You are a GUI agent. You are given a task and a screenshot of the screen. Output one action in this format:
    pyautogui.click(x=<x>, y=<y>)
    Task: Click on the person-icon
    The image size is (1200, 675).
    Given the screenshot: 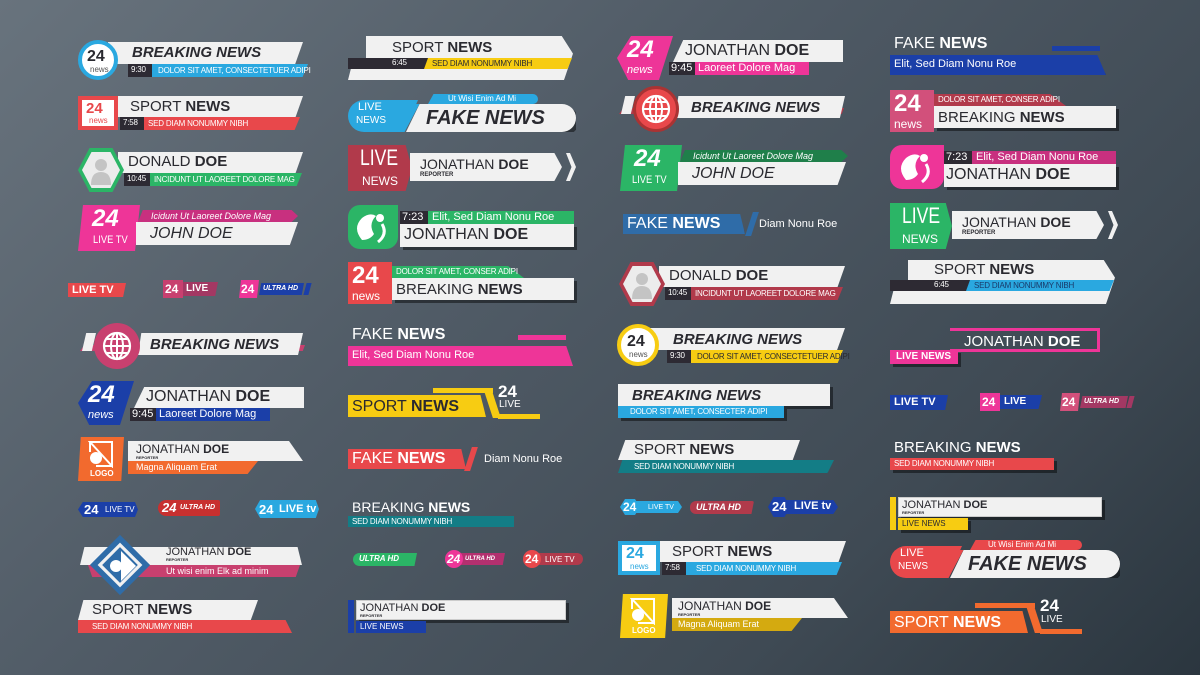 What is the action you would take?
    pyautogui.click(x=101, y=172)
    